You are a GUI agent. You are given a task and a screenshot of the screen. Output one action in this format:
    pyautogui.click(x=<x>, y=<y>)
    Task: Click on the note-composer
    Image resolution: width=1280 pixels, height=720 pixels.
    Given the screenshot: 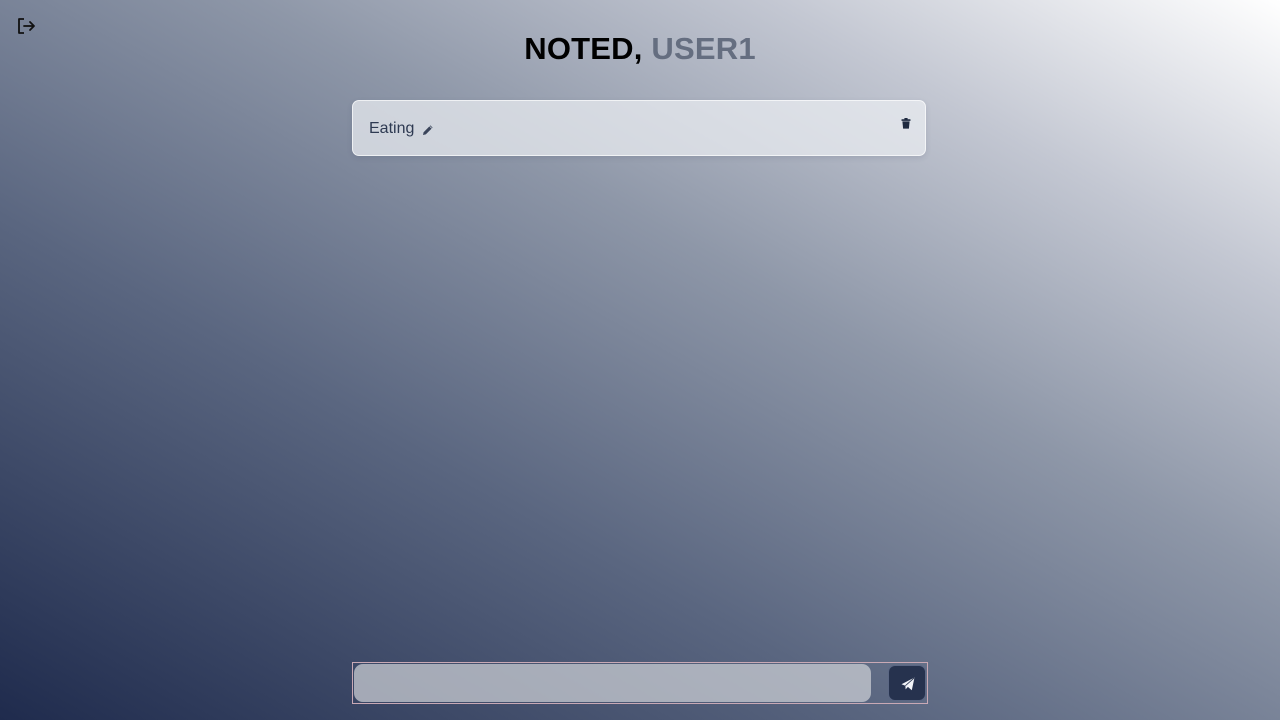 What is the action you would take?
    pyautogui.click(x=640, y=683)
    